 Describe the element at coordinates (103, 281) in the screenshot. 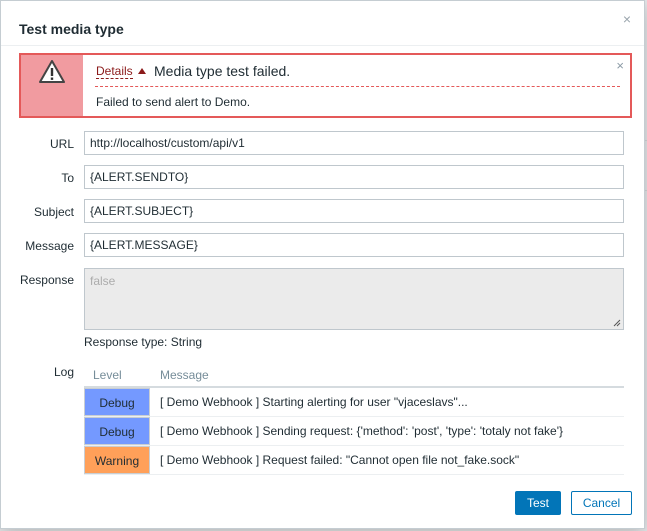

I see `response-placeholder: false` at that location.